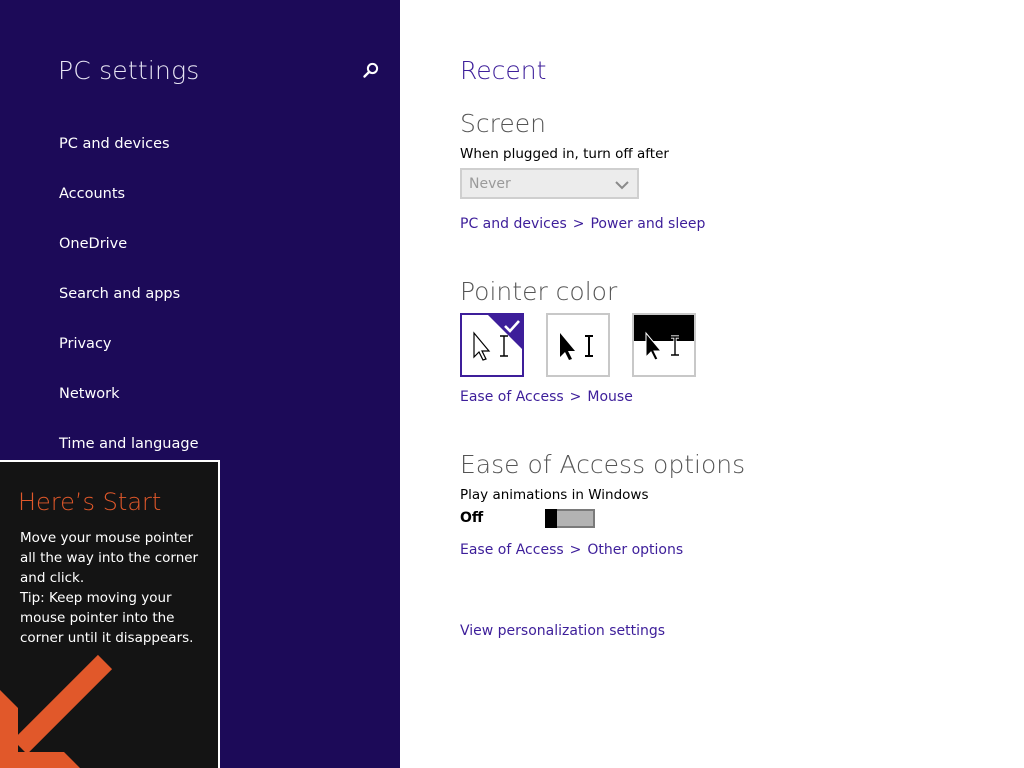  I want to click on section-title-ease-of-access: Ease of Access options, so click(603, 464).